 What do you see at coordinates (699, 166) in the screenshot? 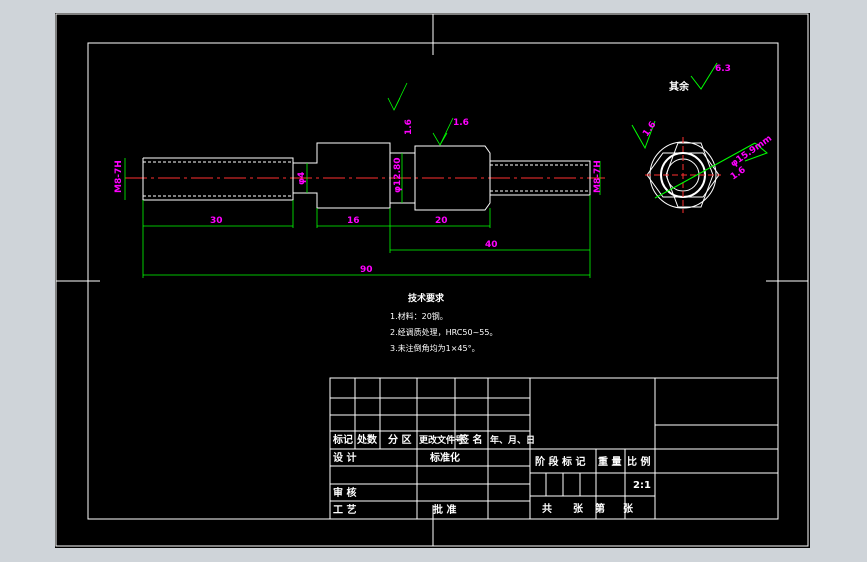
I see `end-view` at bounding box center [699, 166].